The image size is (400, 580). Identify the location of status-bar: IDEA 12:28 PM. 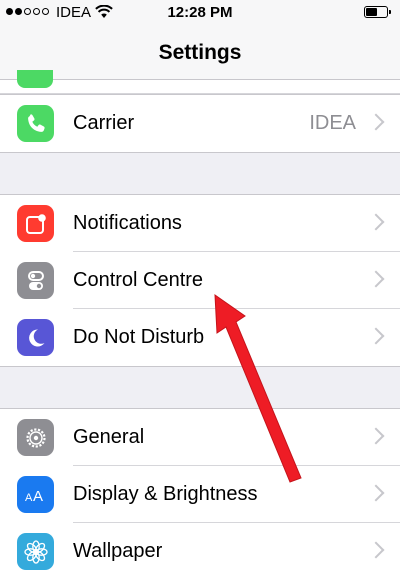
(200, 13).